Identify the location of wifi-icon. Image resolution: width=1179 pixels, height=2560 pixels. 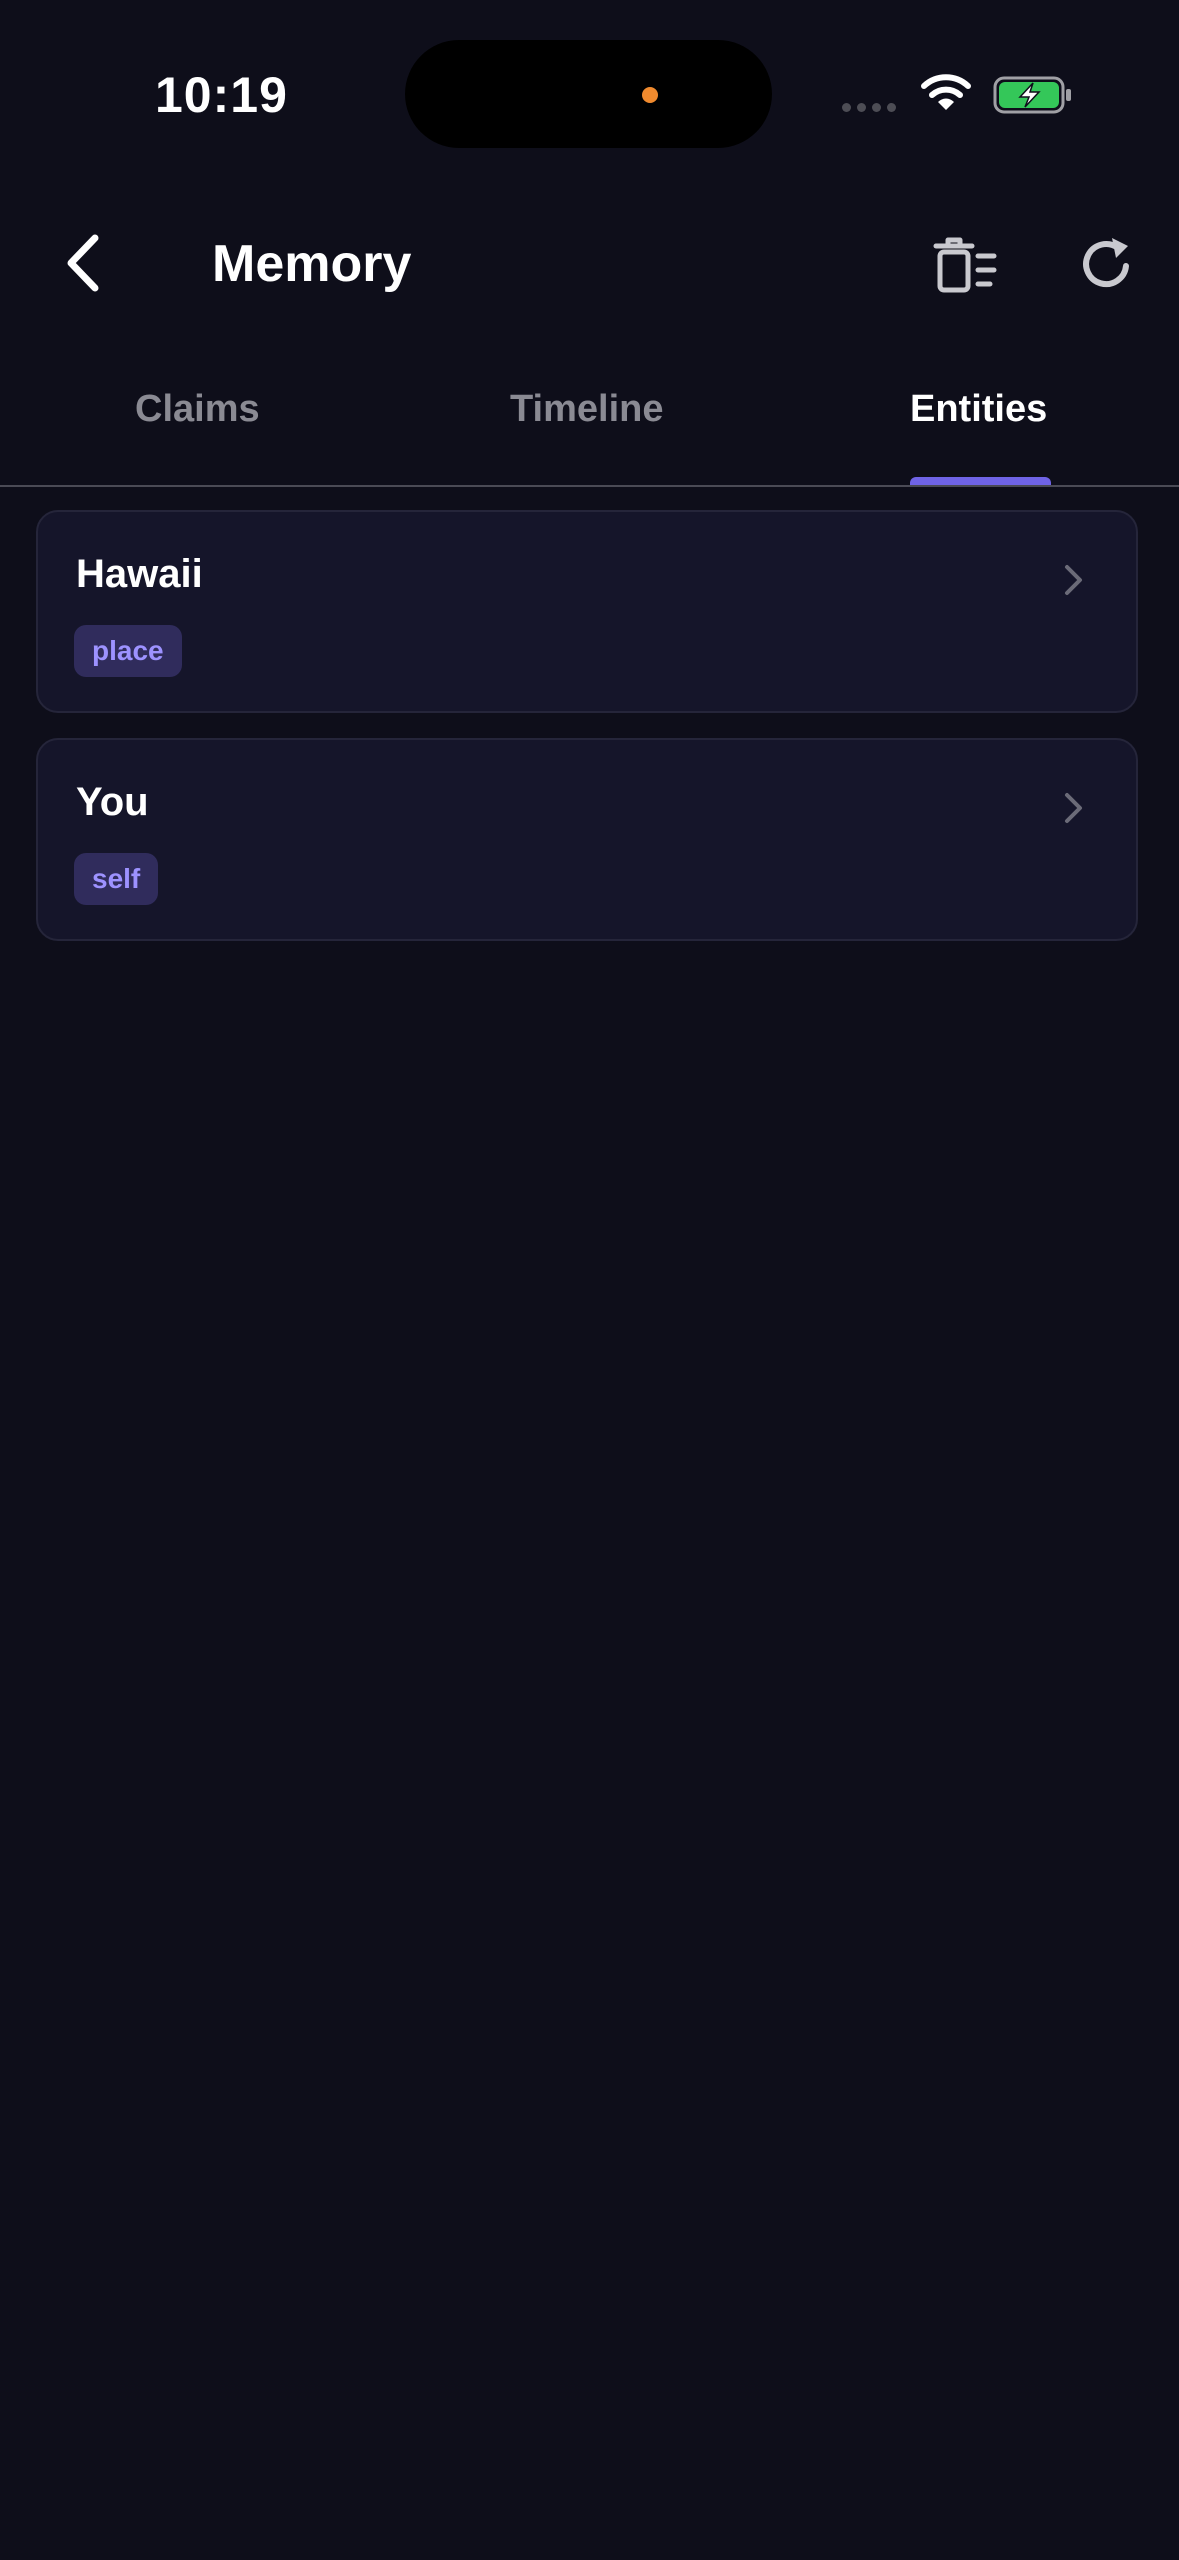
(946, 92).